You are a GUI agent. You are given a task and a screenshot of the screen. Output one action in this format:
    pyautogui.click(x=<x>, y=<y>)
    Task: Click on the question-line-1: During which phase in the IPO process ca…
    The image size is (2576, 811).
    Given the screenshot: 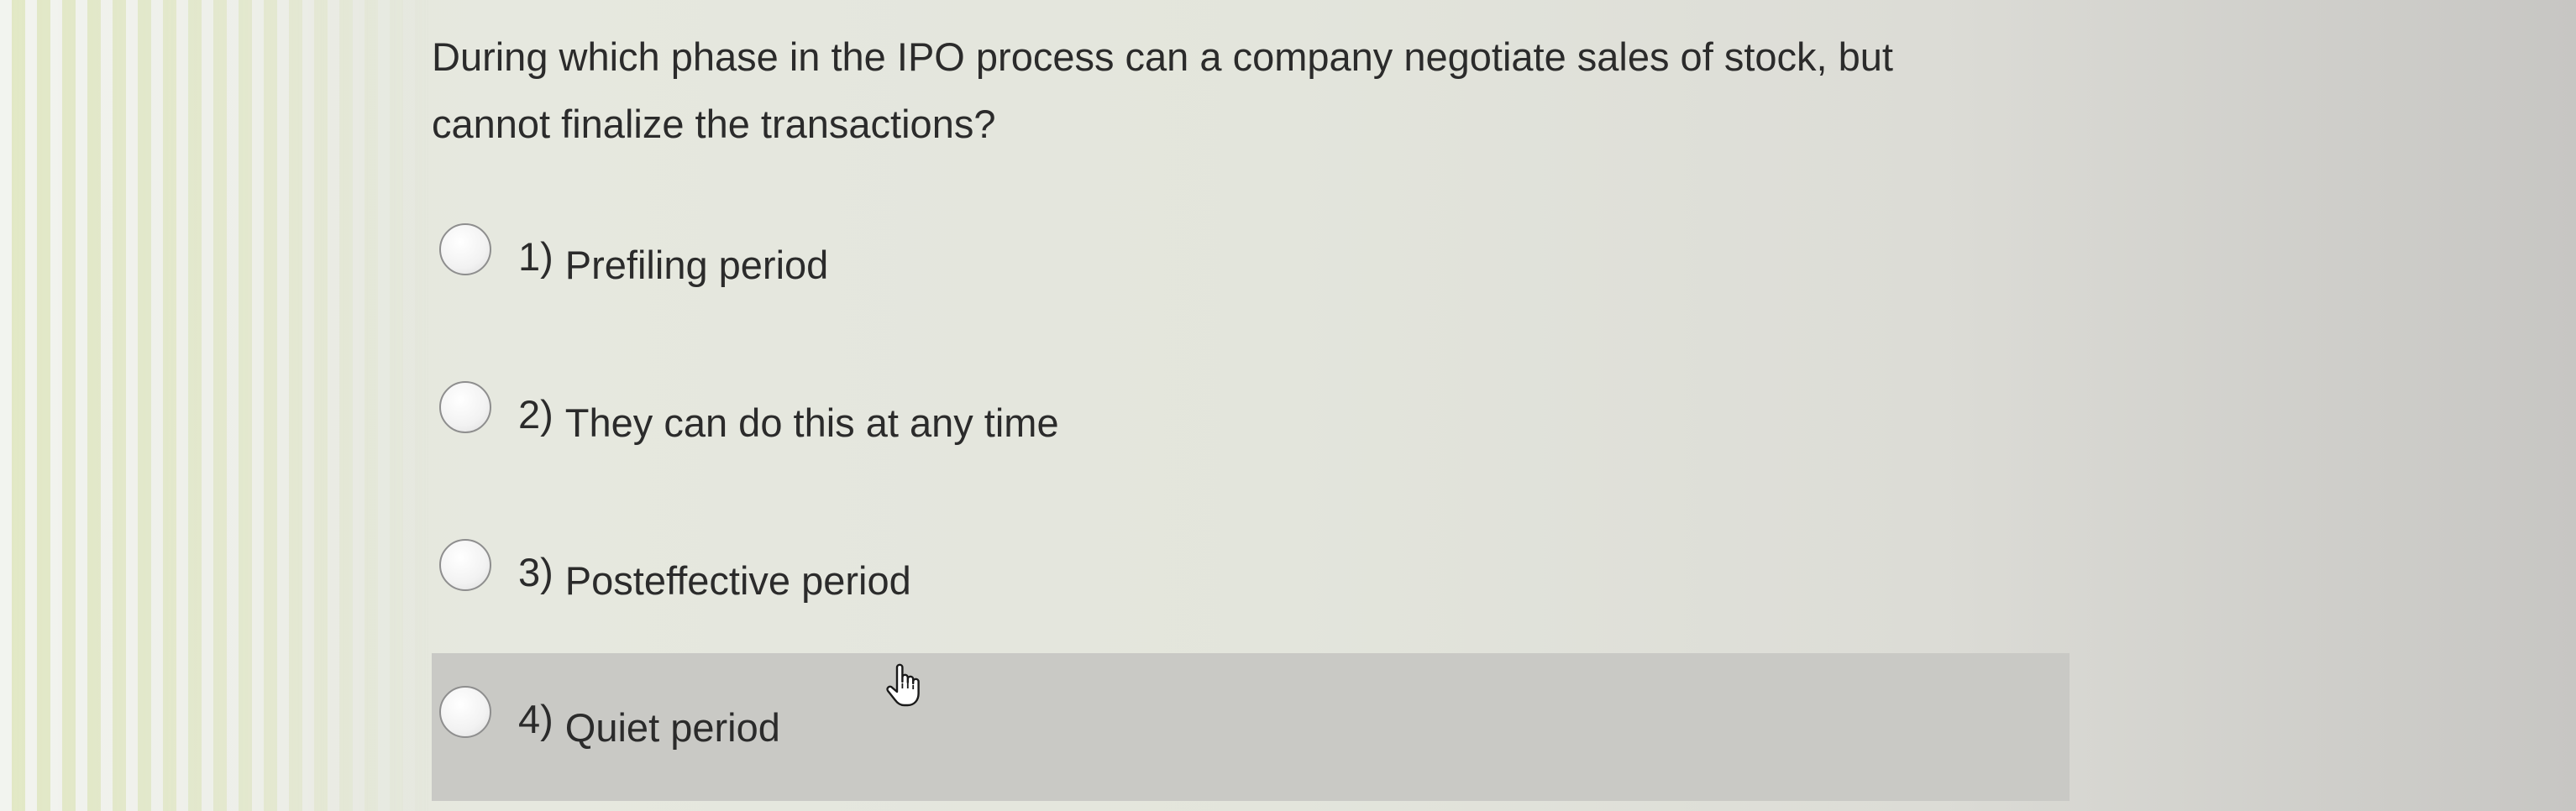 What is the action you would take?
    pyautogui.click(x=1162, y=56)
    